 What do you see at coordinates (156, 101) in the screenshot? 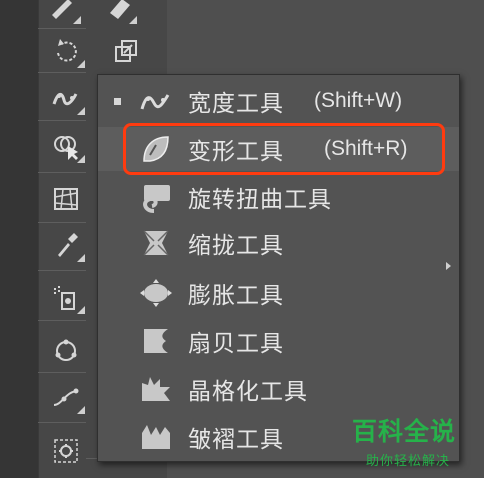
I see `width-tool-icon` at bounding box center [156, 101].